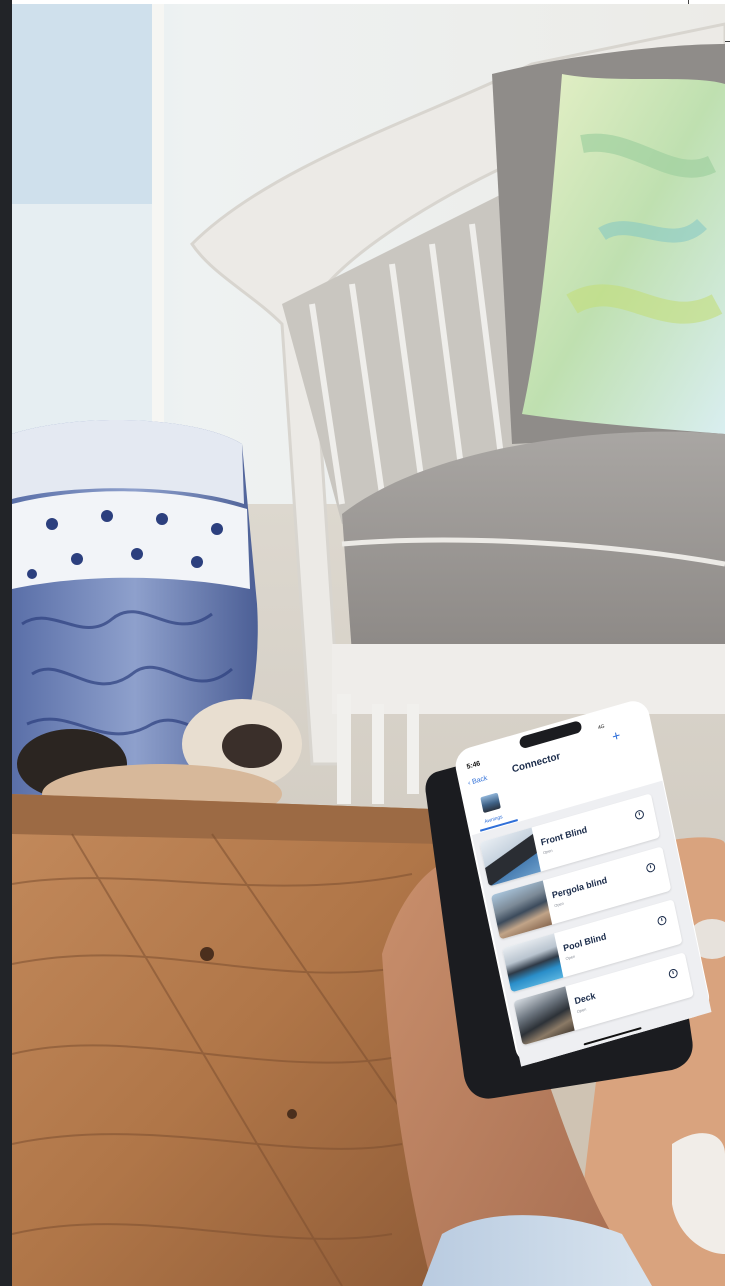 This screenshot has width=730, height=1286. Describe the element at coordinates (6, 643) in the screenshot. I see `left-dark-strip` at that location.